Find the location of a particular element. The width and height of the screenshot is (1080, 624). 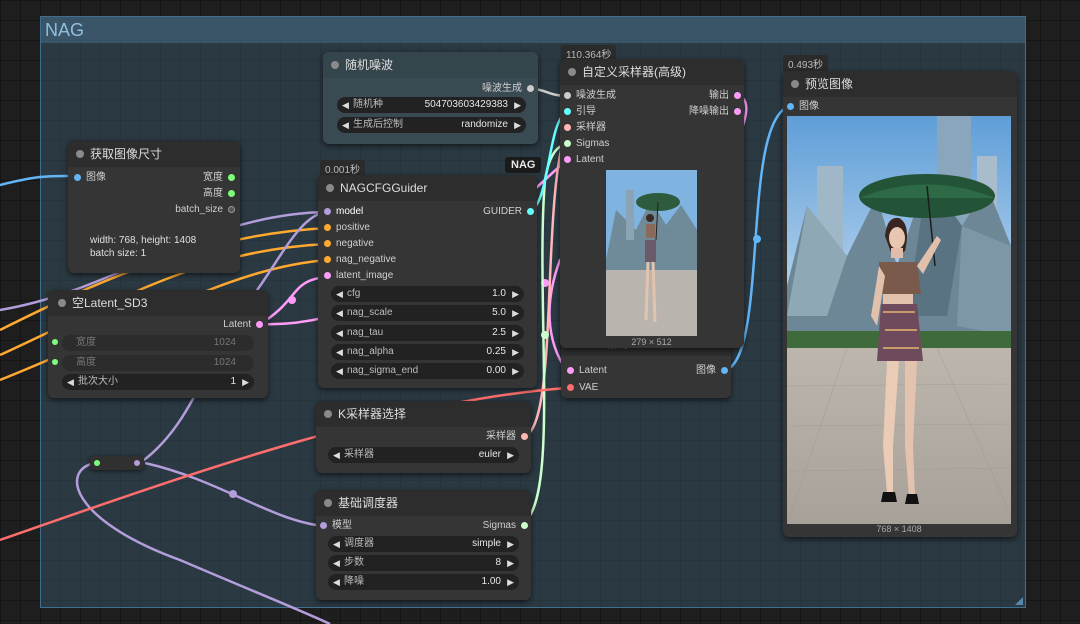

output-output: 输出 is located at coordinates (725, 96).